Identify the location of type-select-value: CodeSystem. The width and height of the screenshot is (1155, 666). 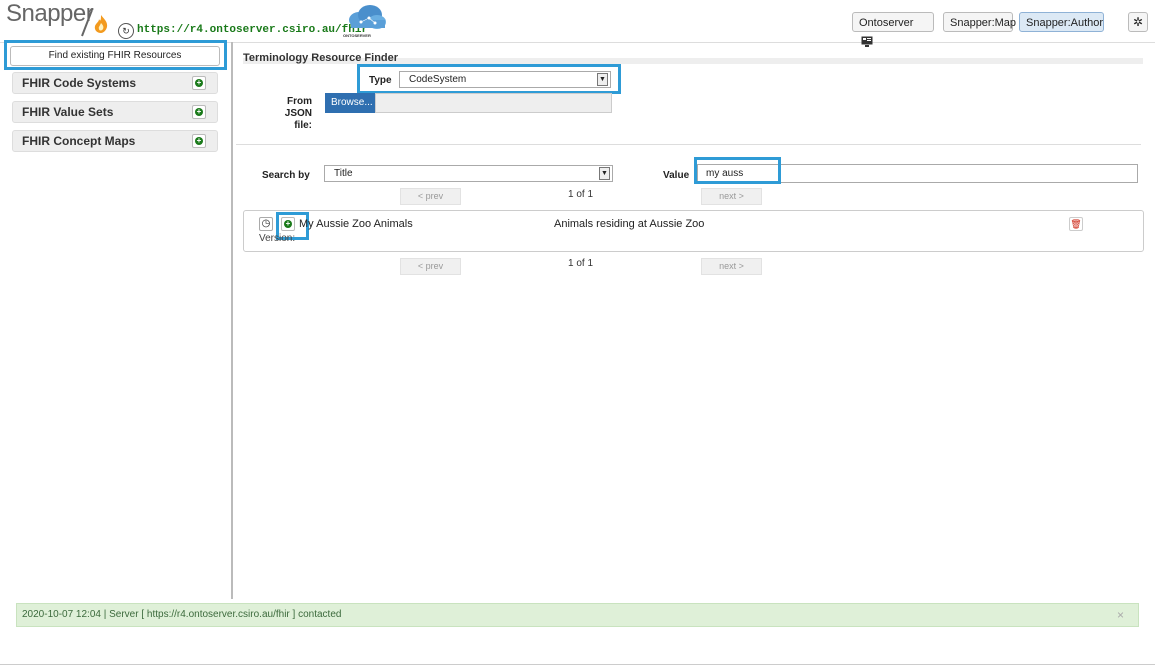
(438, 79).